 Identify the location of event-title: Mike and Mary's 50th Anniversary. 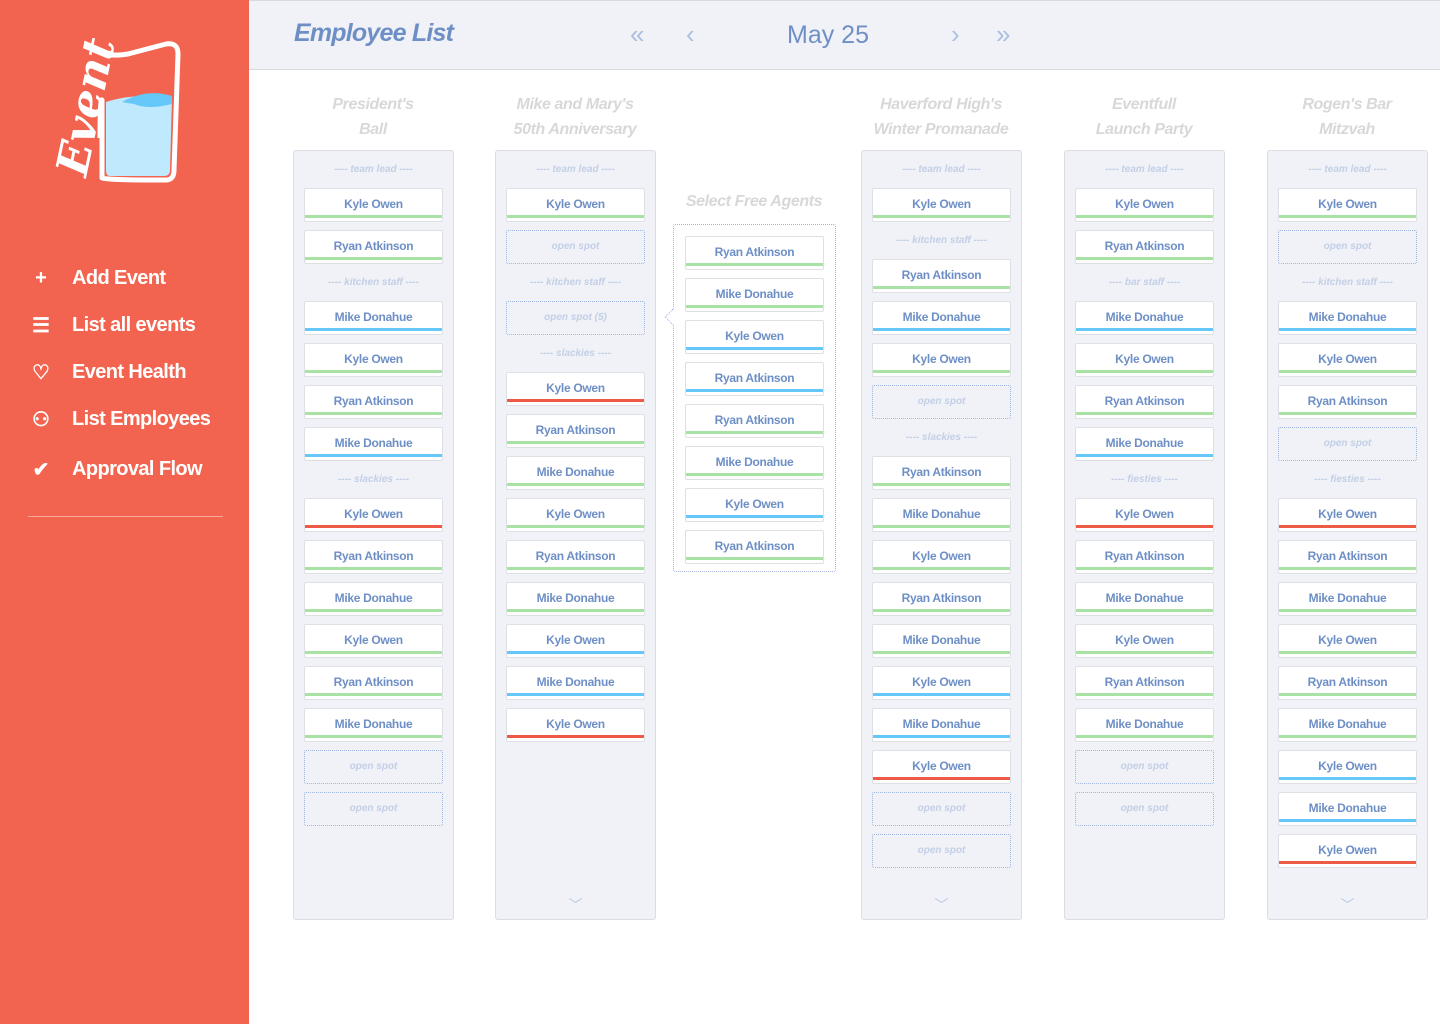
(575, 117).